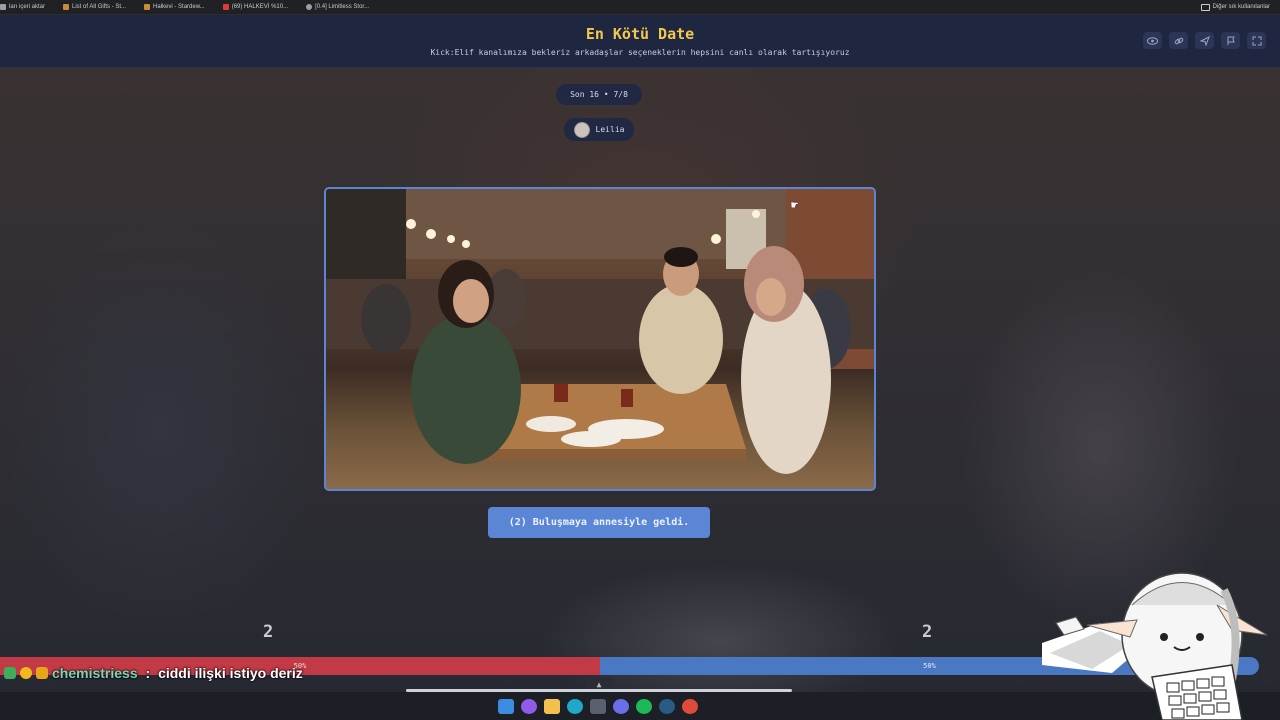 Image resolution: width=1280 pixels, height=720 pixels. I want to click on page-title: En Kötü Date, so click(640, 34).